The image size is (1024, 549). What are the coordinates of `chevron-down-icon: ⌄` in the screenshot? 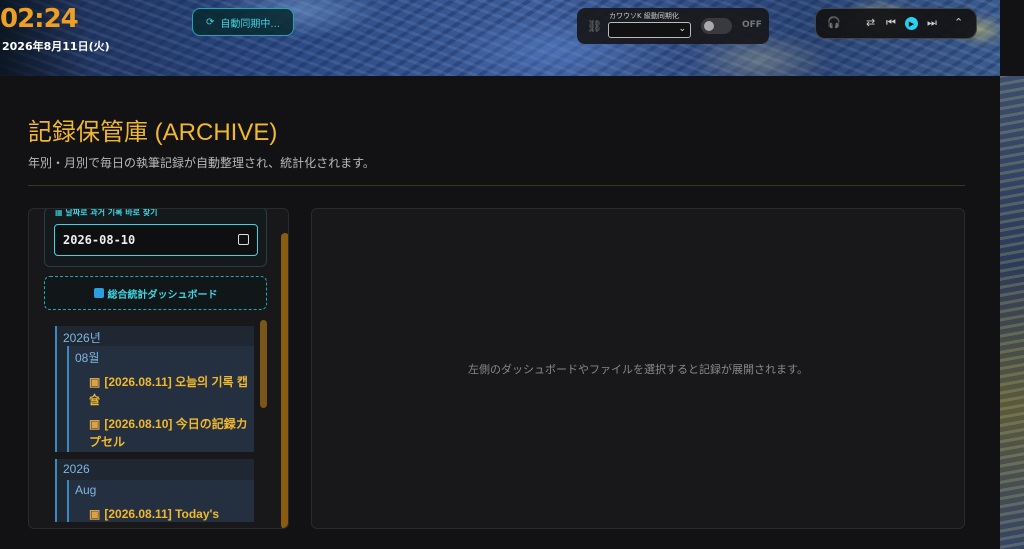 It's located at (682, 29).